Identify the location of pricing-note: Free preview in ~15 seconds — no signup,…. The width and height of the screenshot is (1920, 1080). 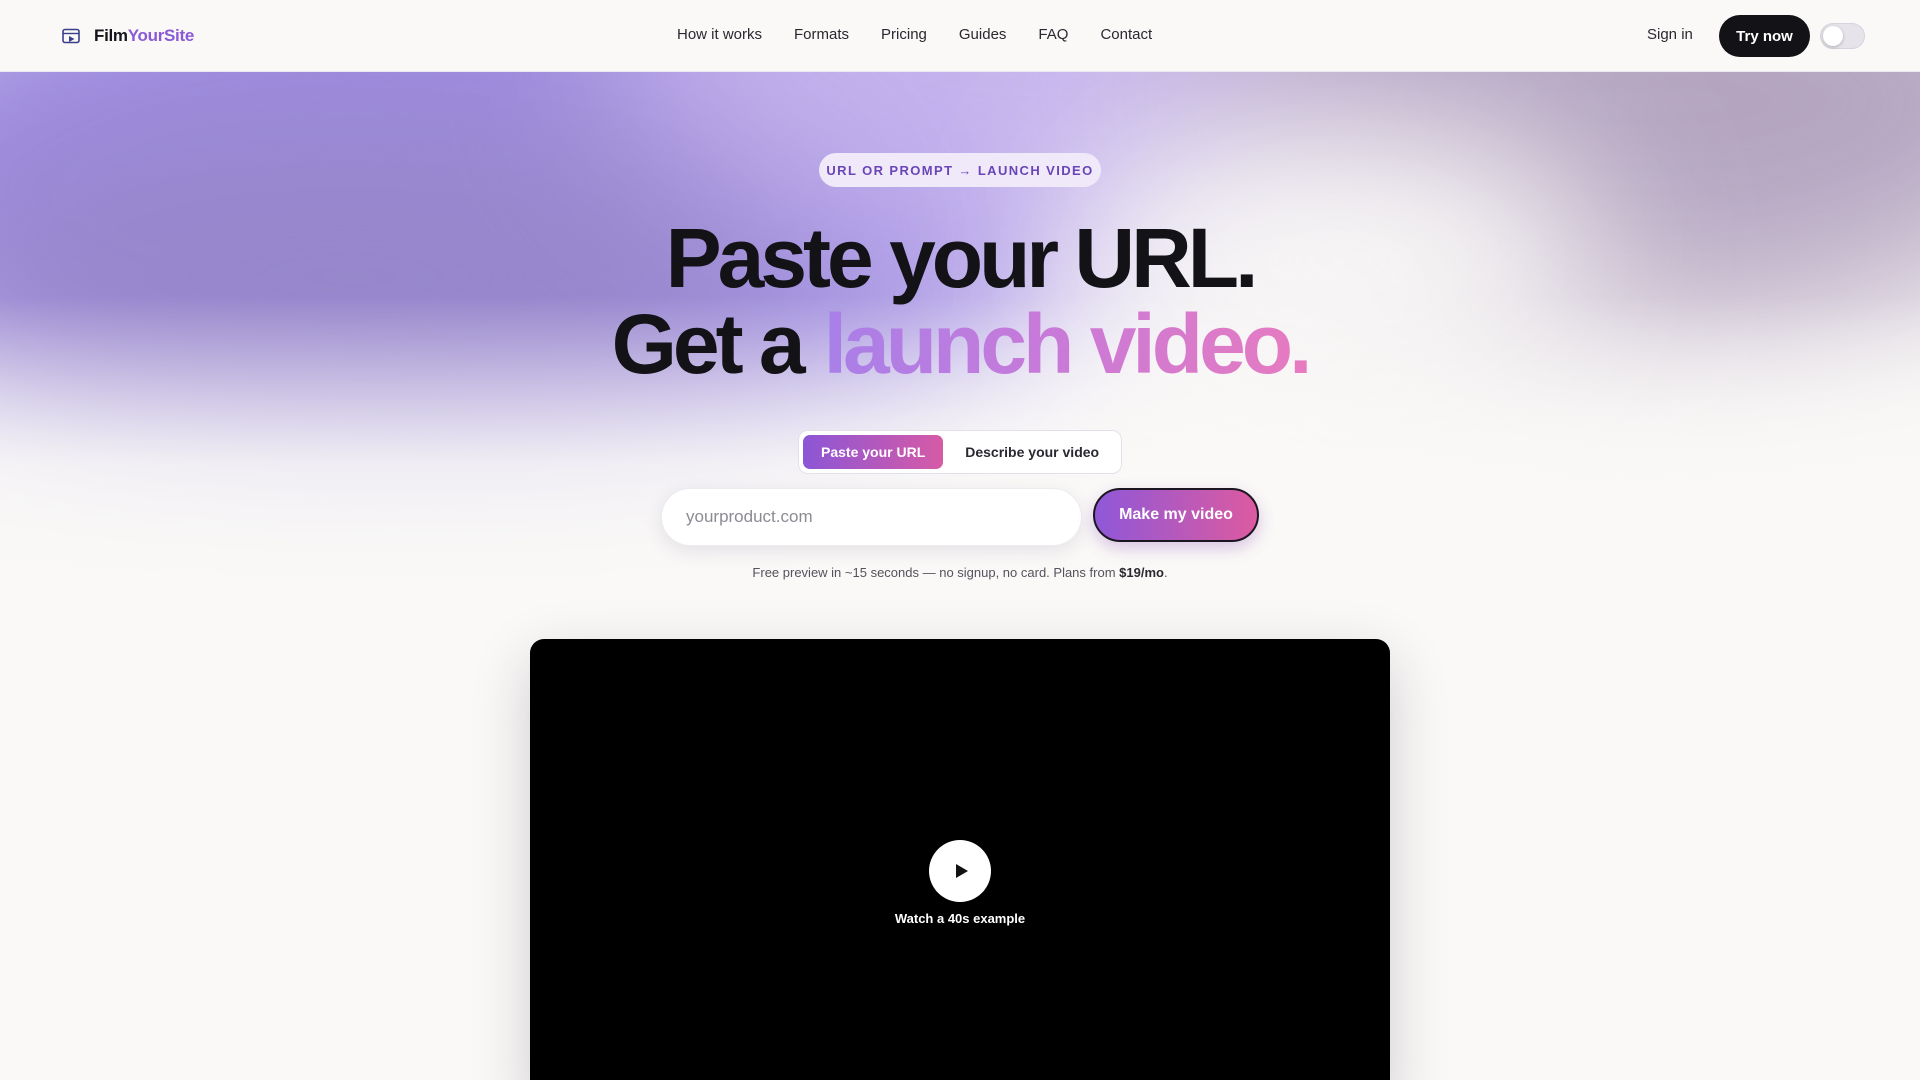
(960, 572).